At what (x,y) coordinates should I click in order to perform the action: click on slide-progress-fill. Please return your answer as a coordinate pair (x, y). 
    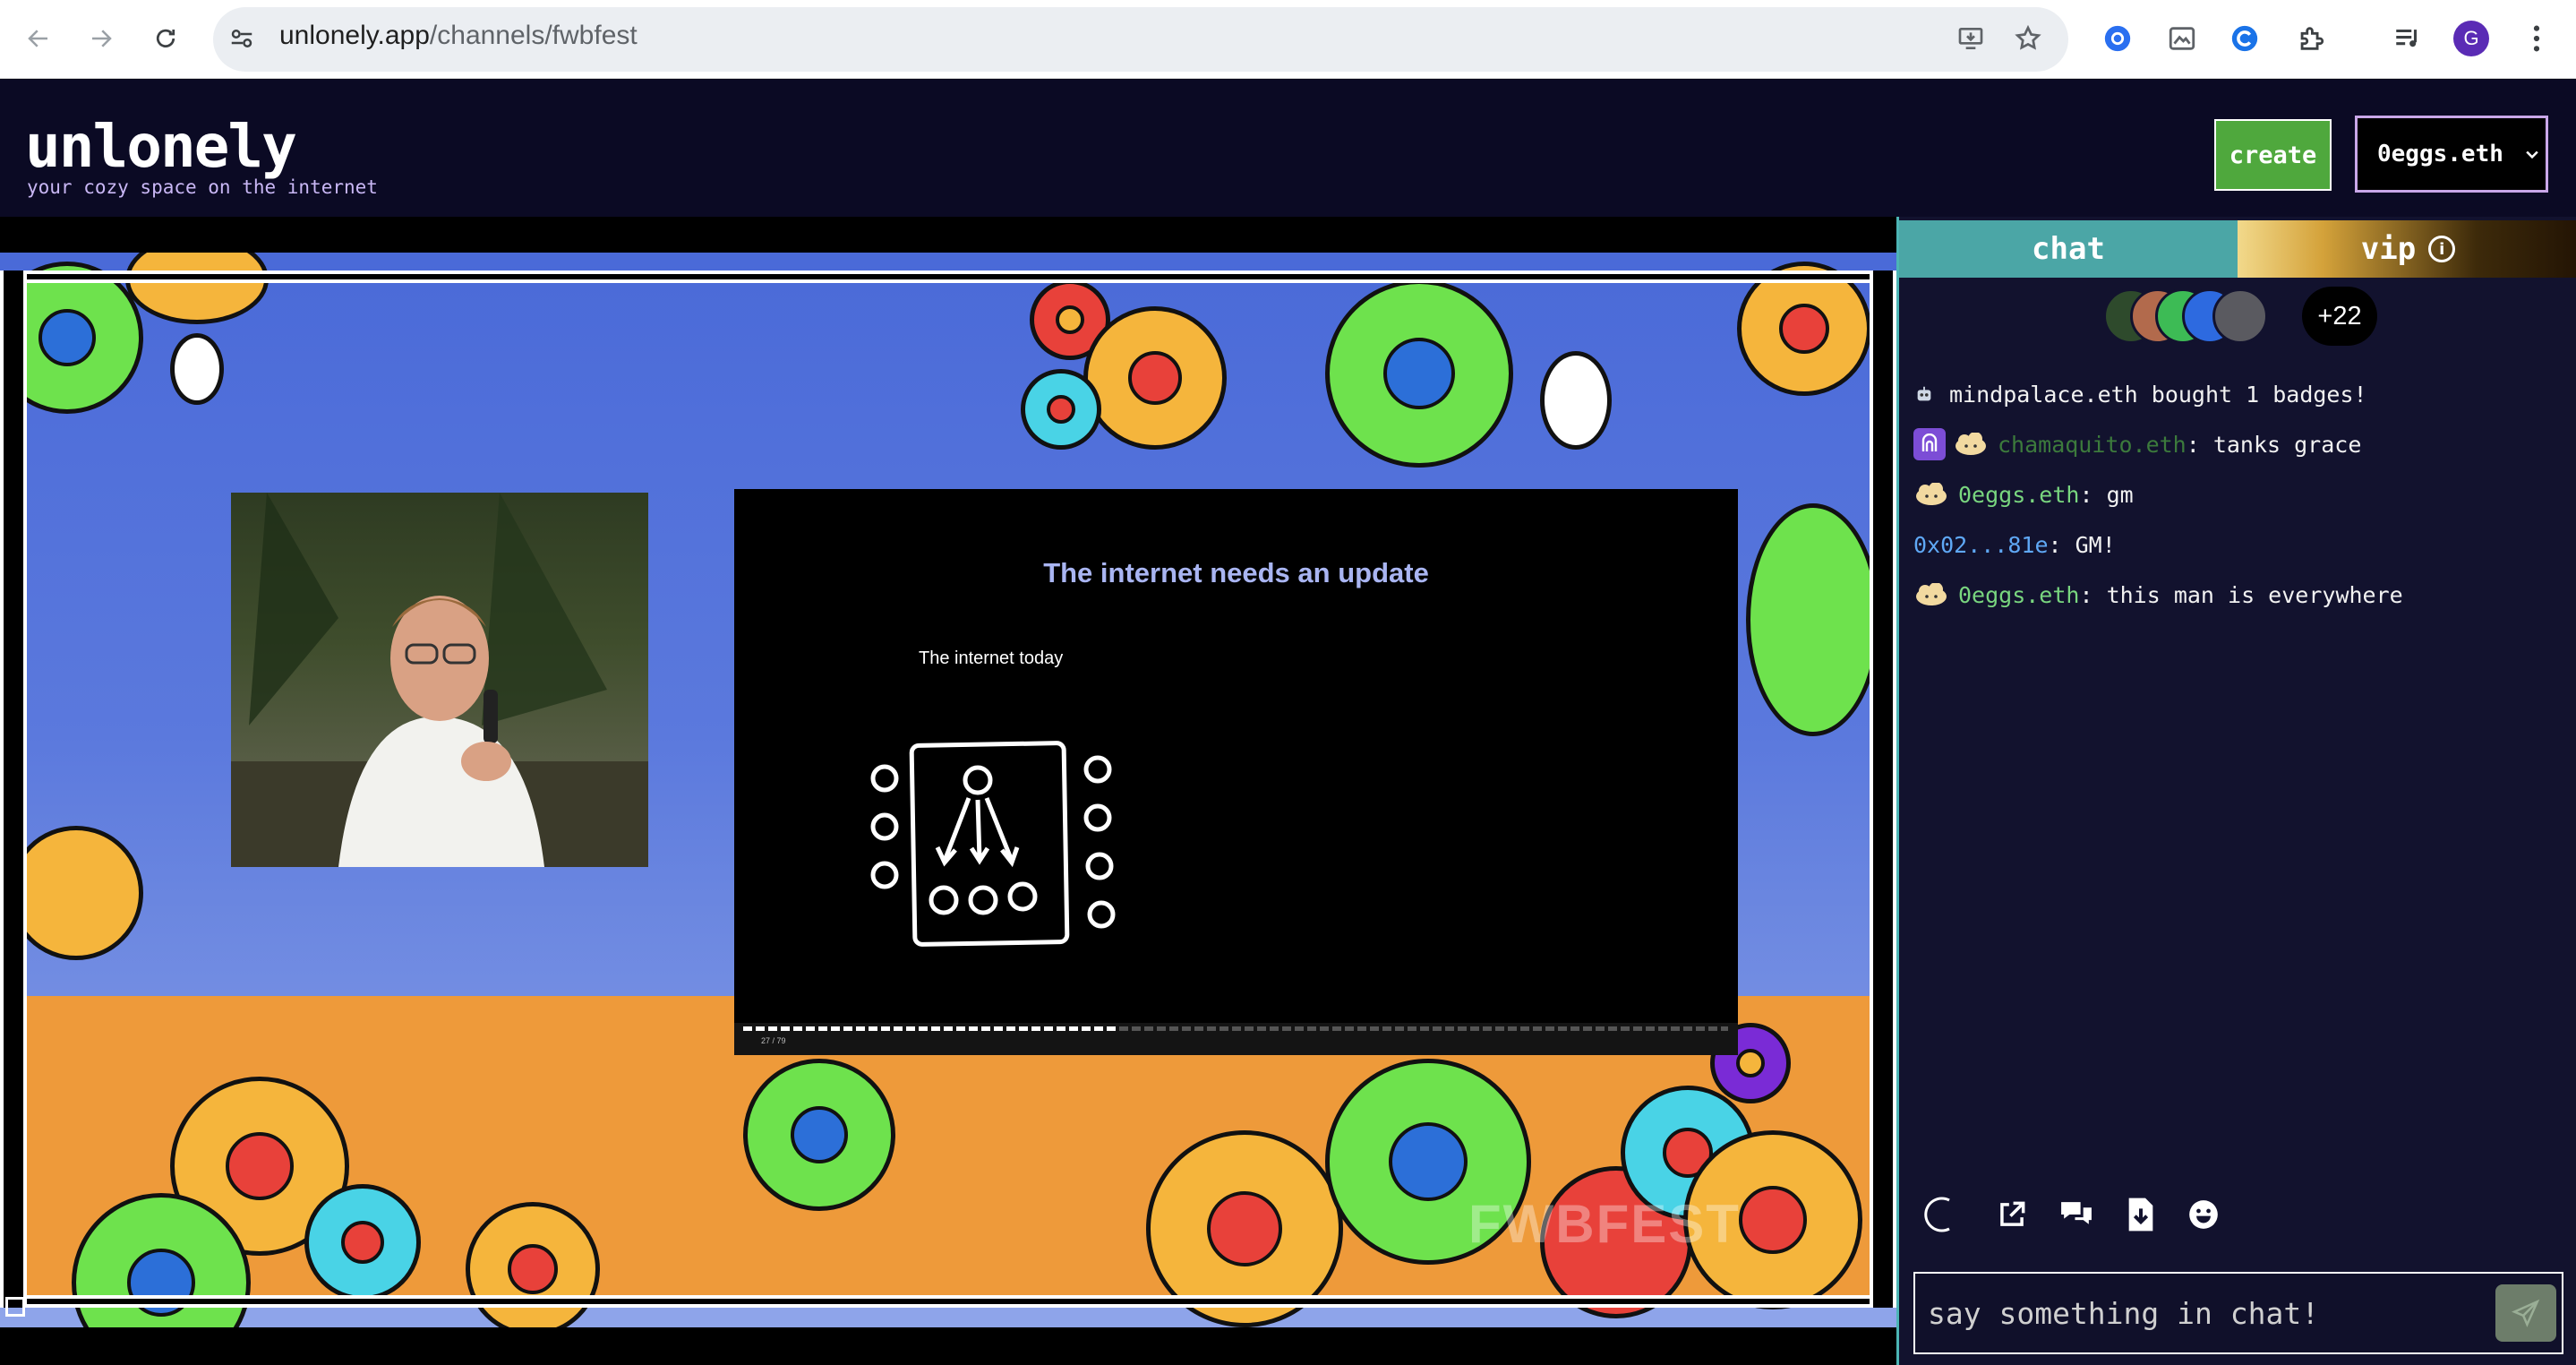
    Looking at the image, I should click on (930, 1028).